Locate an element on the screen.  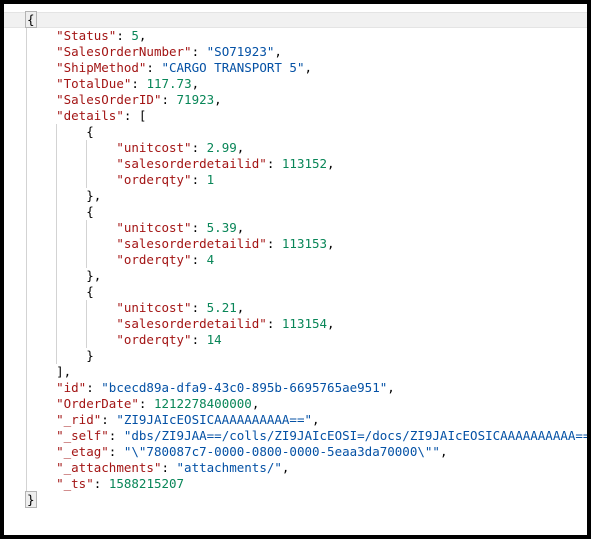
json-key: "id" is located at coordinates (71, 387).